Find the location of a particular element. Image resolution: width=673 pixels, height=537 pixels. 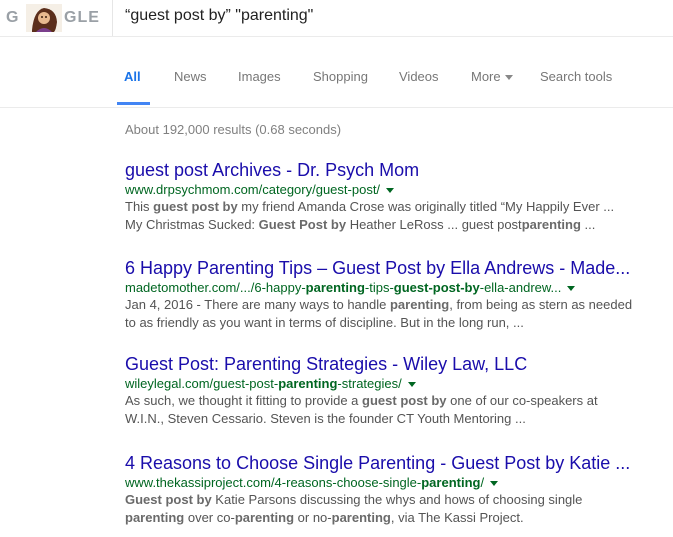

result-title-link: guest post Archives - Dr. Psych Mom is located at coordinates (395, 170).